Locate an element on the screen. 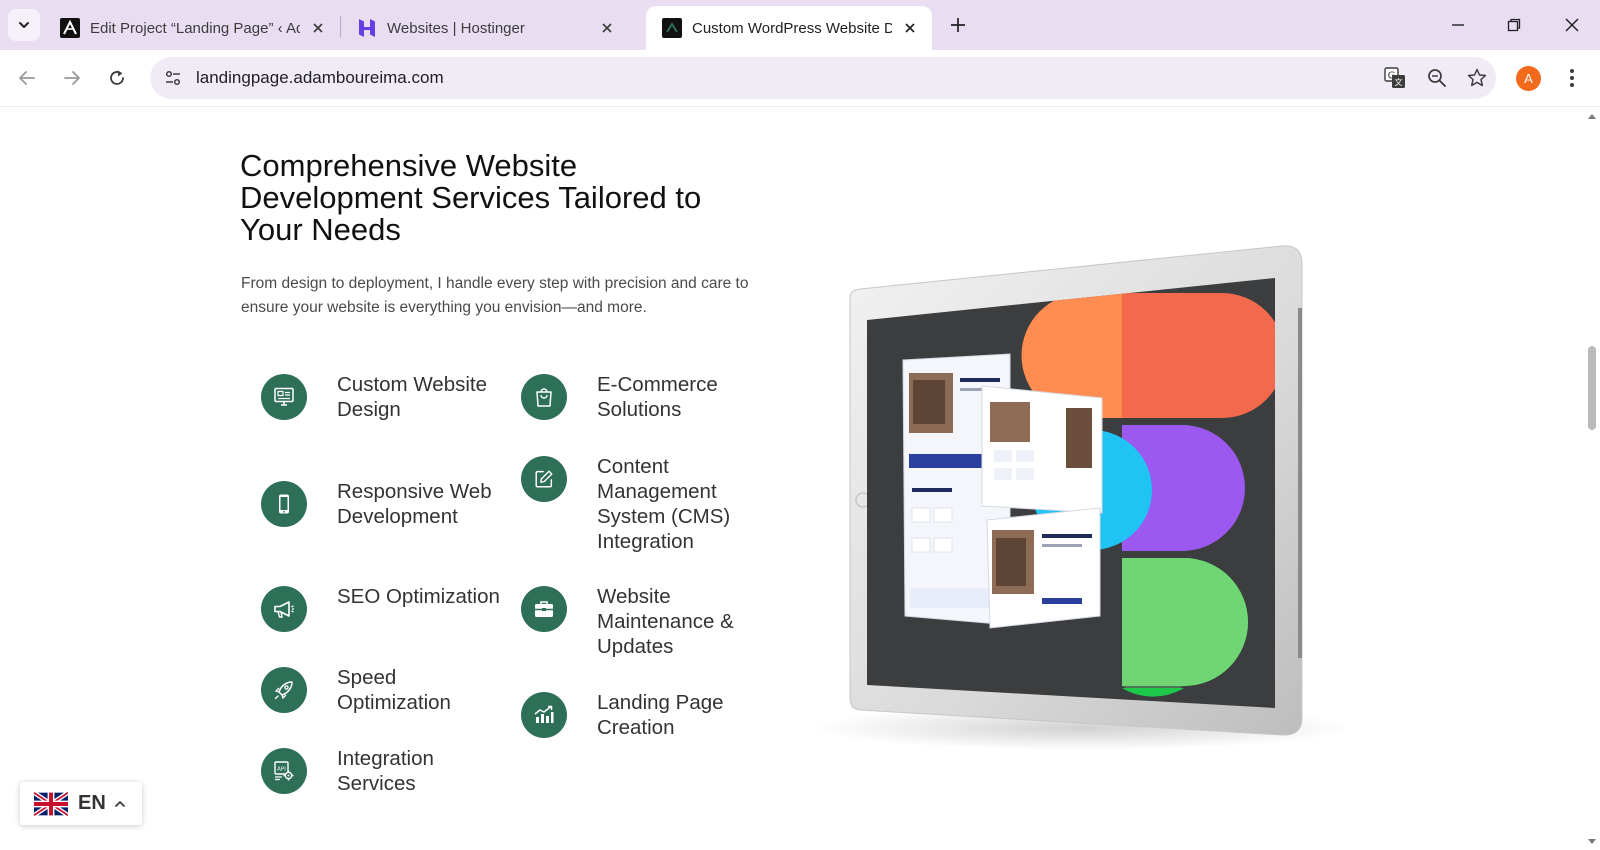 This screenshot has width=1600, height=850. uk-flag-icon is located at coordinates (51, 803).